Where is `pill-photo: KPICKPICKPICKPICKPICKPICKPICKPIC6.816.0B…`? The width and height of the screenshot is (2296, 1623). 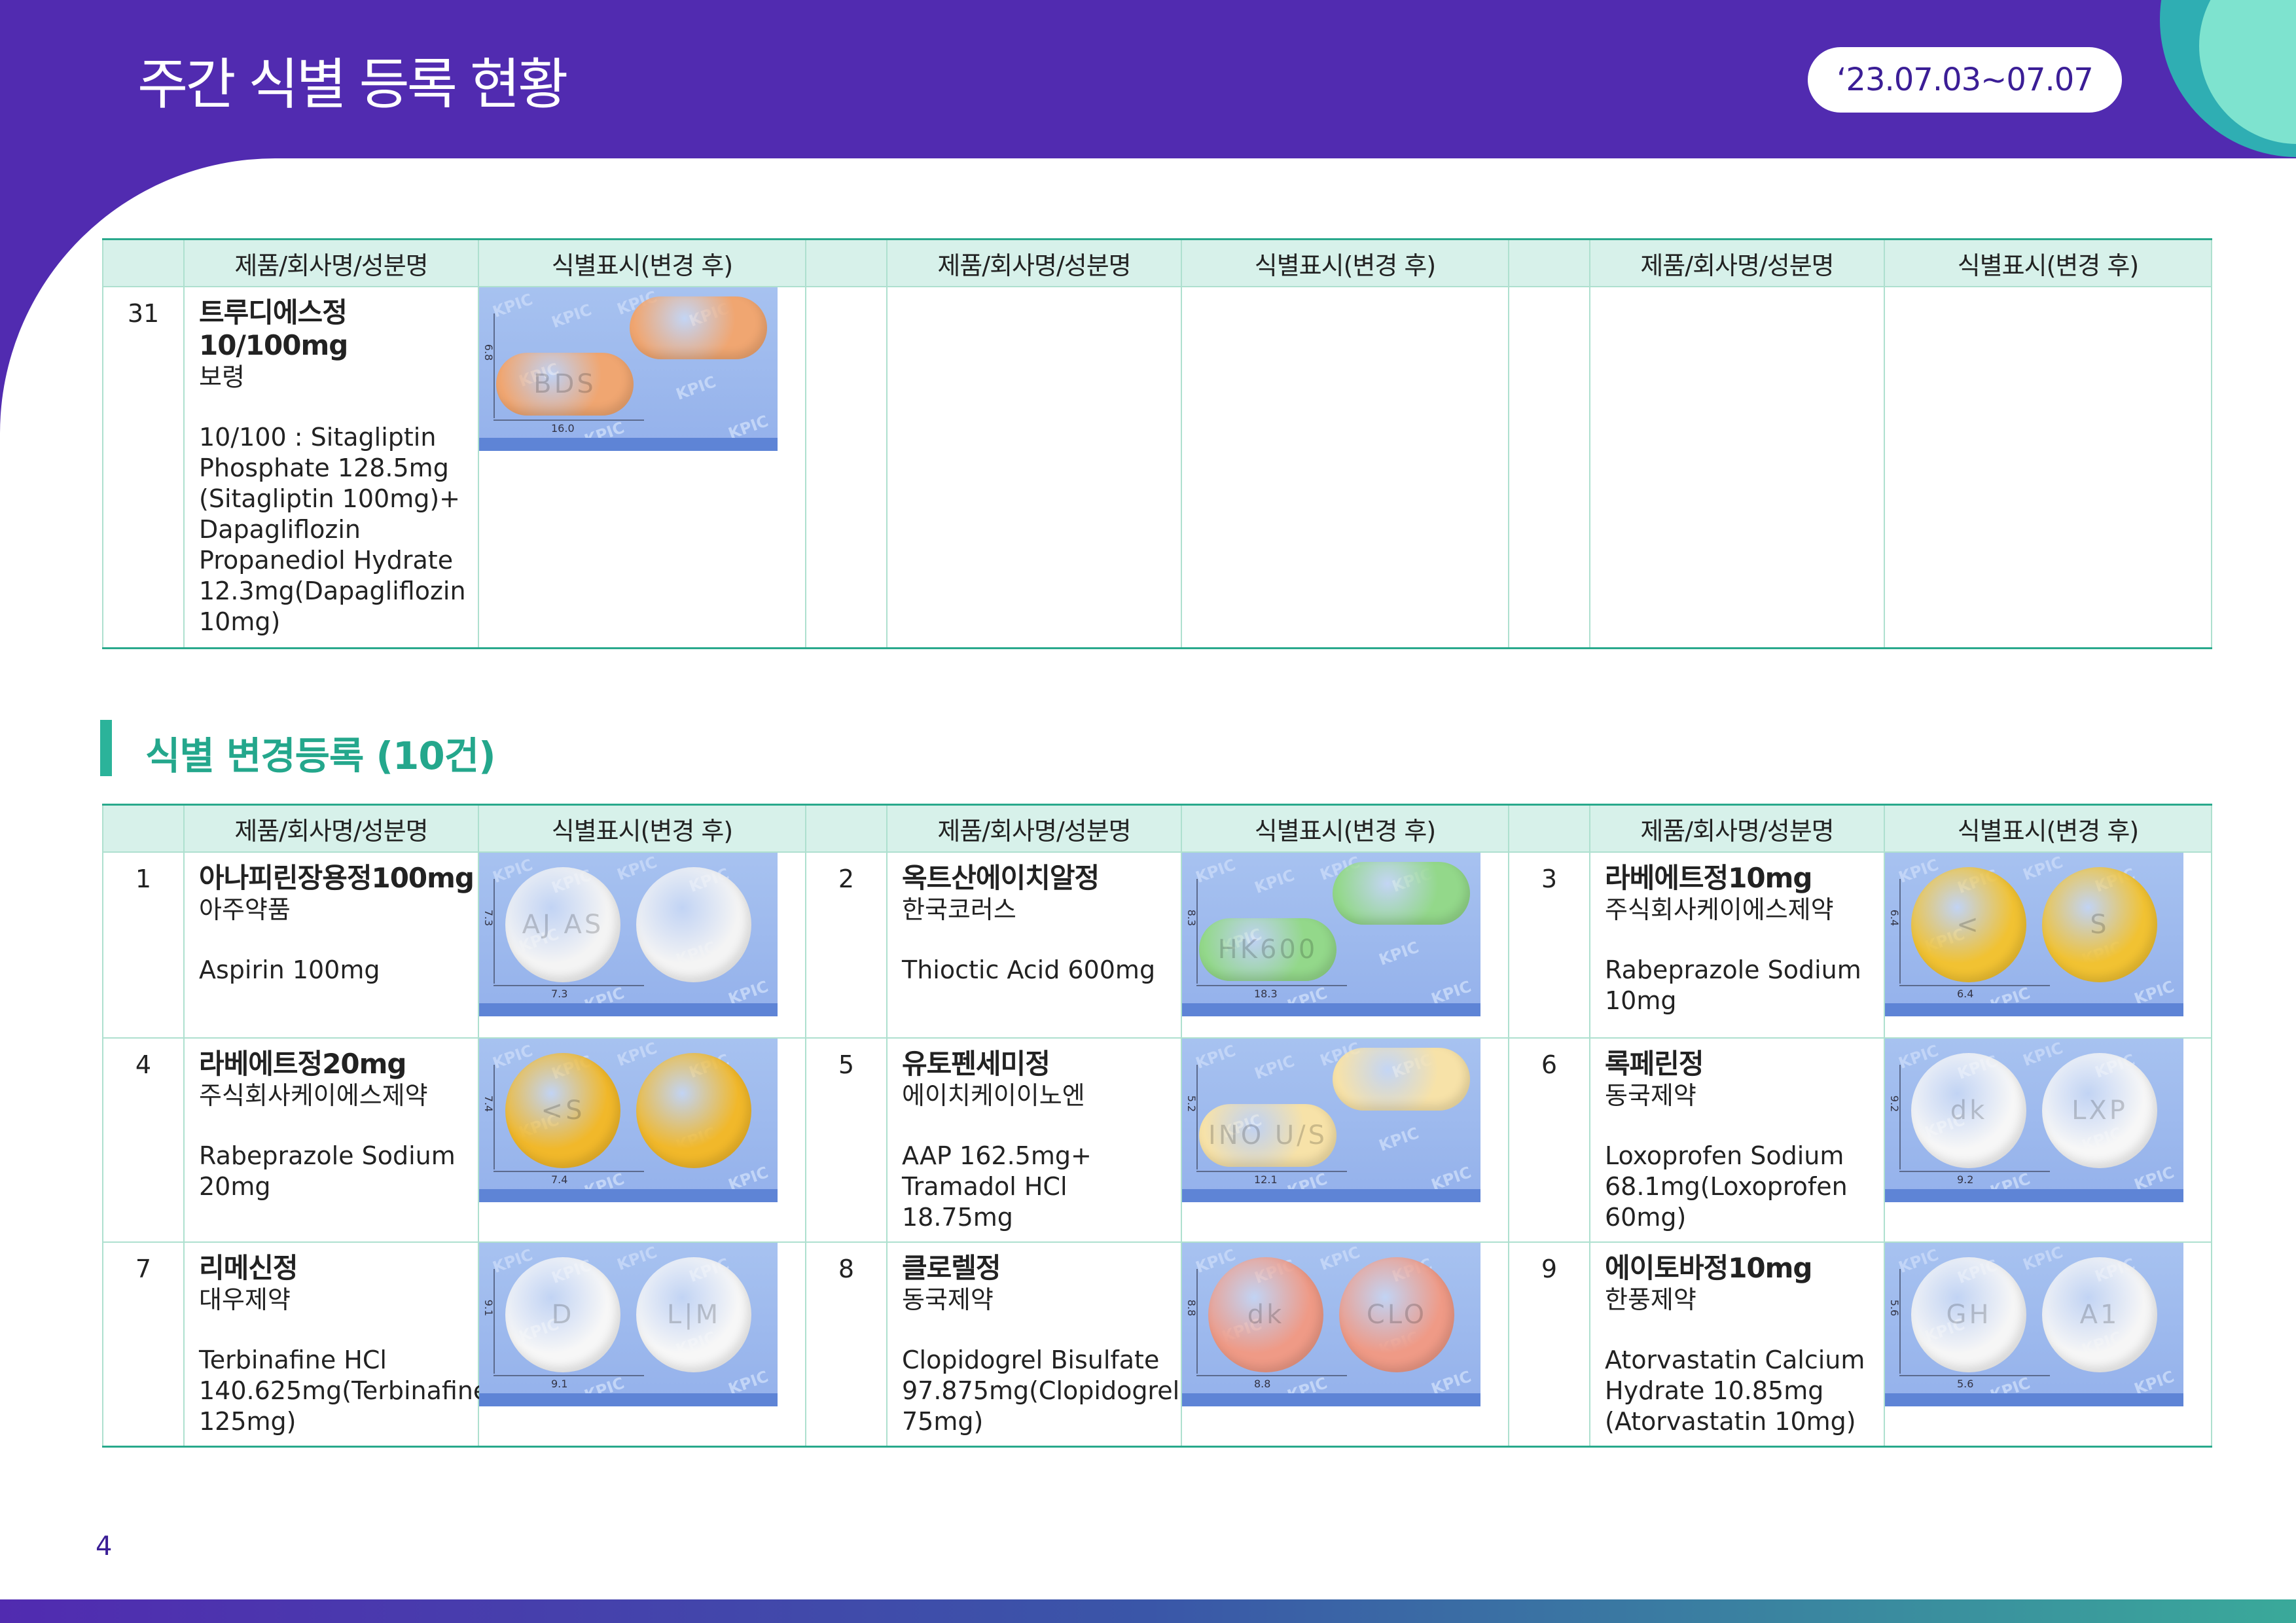 pill-photo: KPICKPICKPICKPICKPICKPICKPICKPIC6.816.0B… is located at coordinates (628, 369).